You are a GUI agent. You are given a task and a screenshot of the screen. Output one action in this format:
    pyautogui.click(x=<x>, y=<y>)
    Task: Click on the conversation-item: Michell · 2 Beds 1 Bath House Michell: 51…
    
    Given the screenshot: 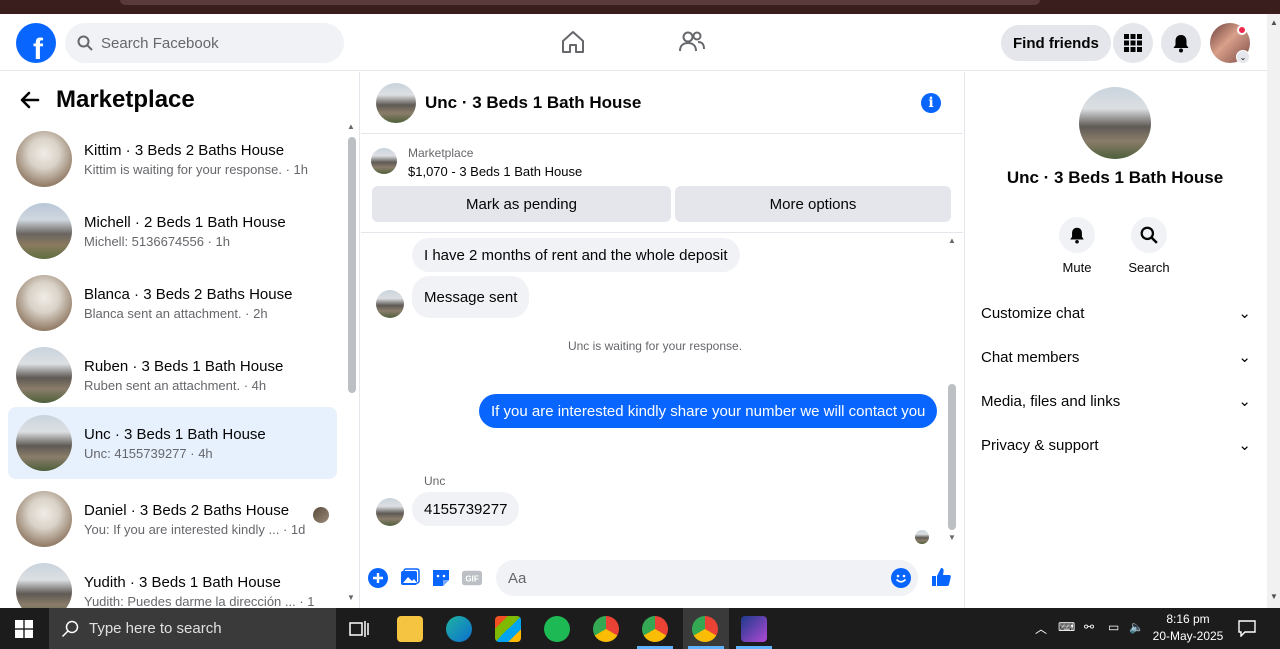 What is the action you would take?
    pyautogui.click(x=172, y=231)
    